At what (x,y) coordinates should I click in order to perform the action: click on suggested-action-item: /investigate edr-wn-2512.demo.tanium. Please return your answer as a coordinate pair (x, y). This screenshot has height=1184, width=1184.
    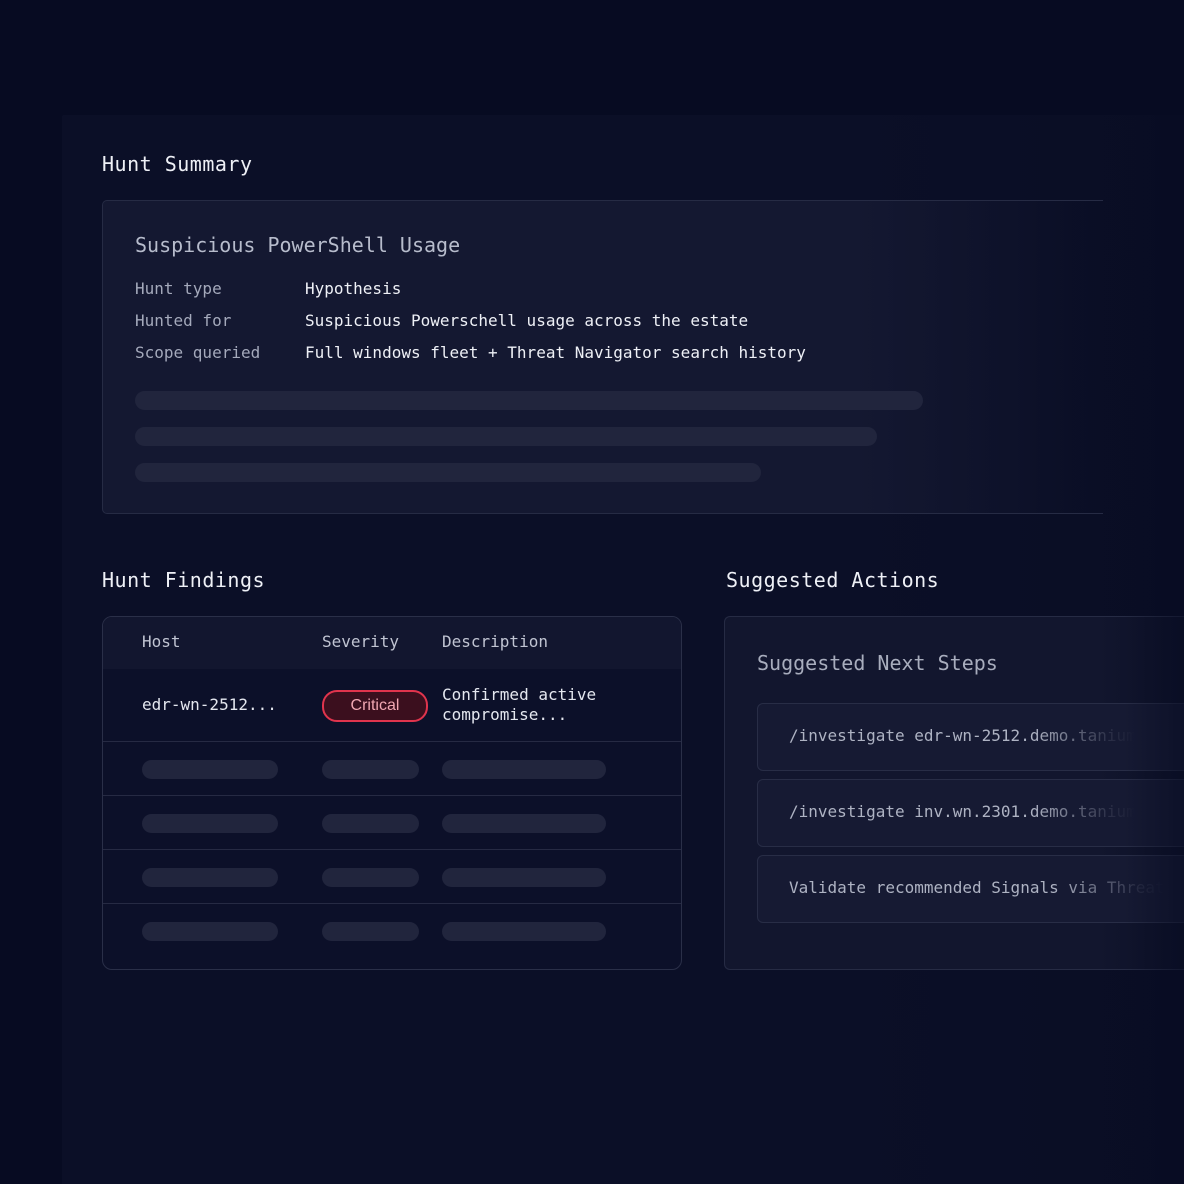
    Looking at the image, I should click on (970, 737).